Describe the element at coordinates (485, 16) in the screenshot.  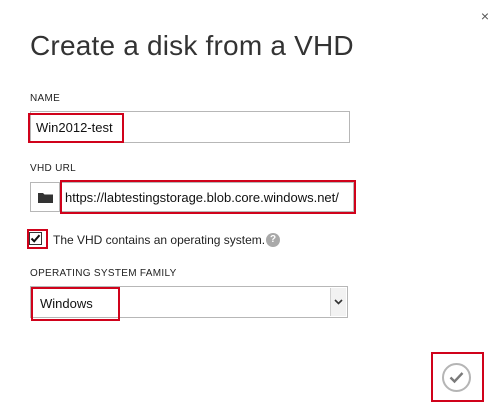
I see `close-icon: ×` at that location.